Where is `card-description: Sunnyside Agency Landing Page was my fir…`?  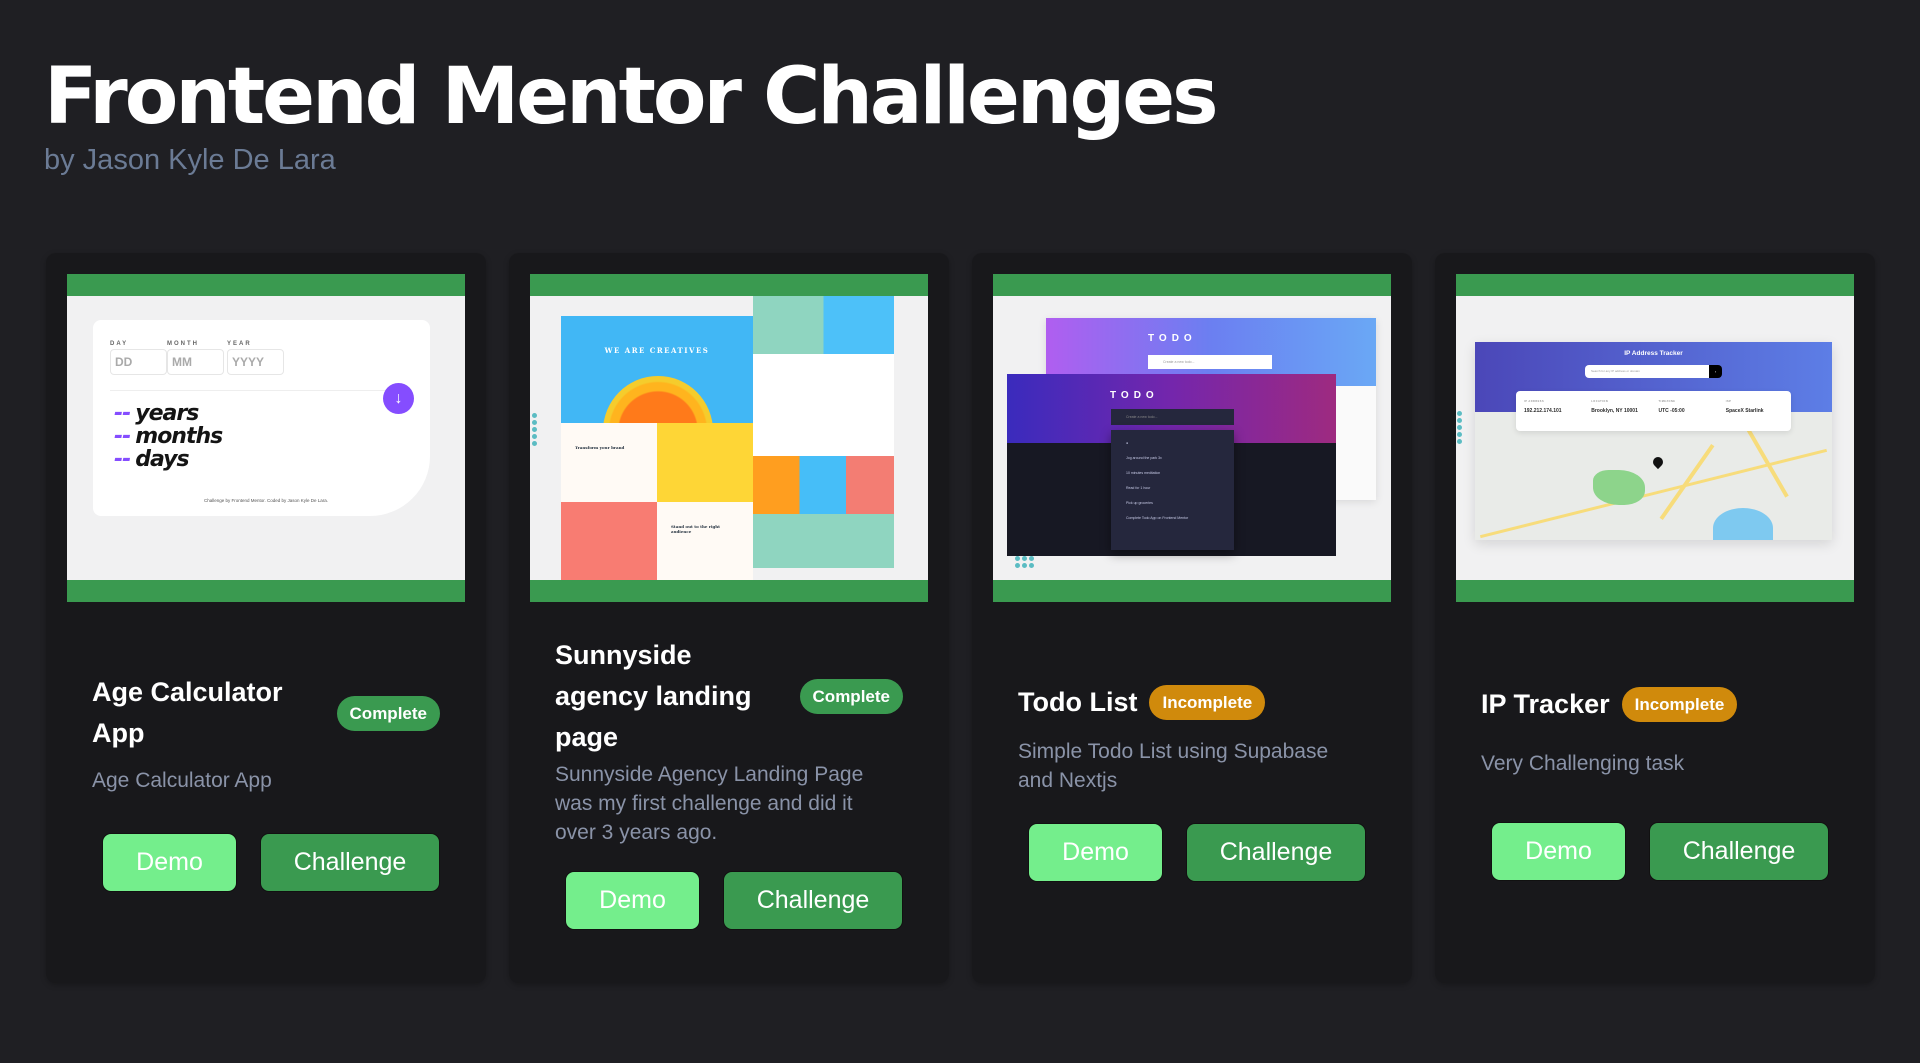
card-description: Sunnyside Agency Landing Page was my fir… is located at coordinates (709, 803).